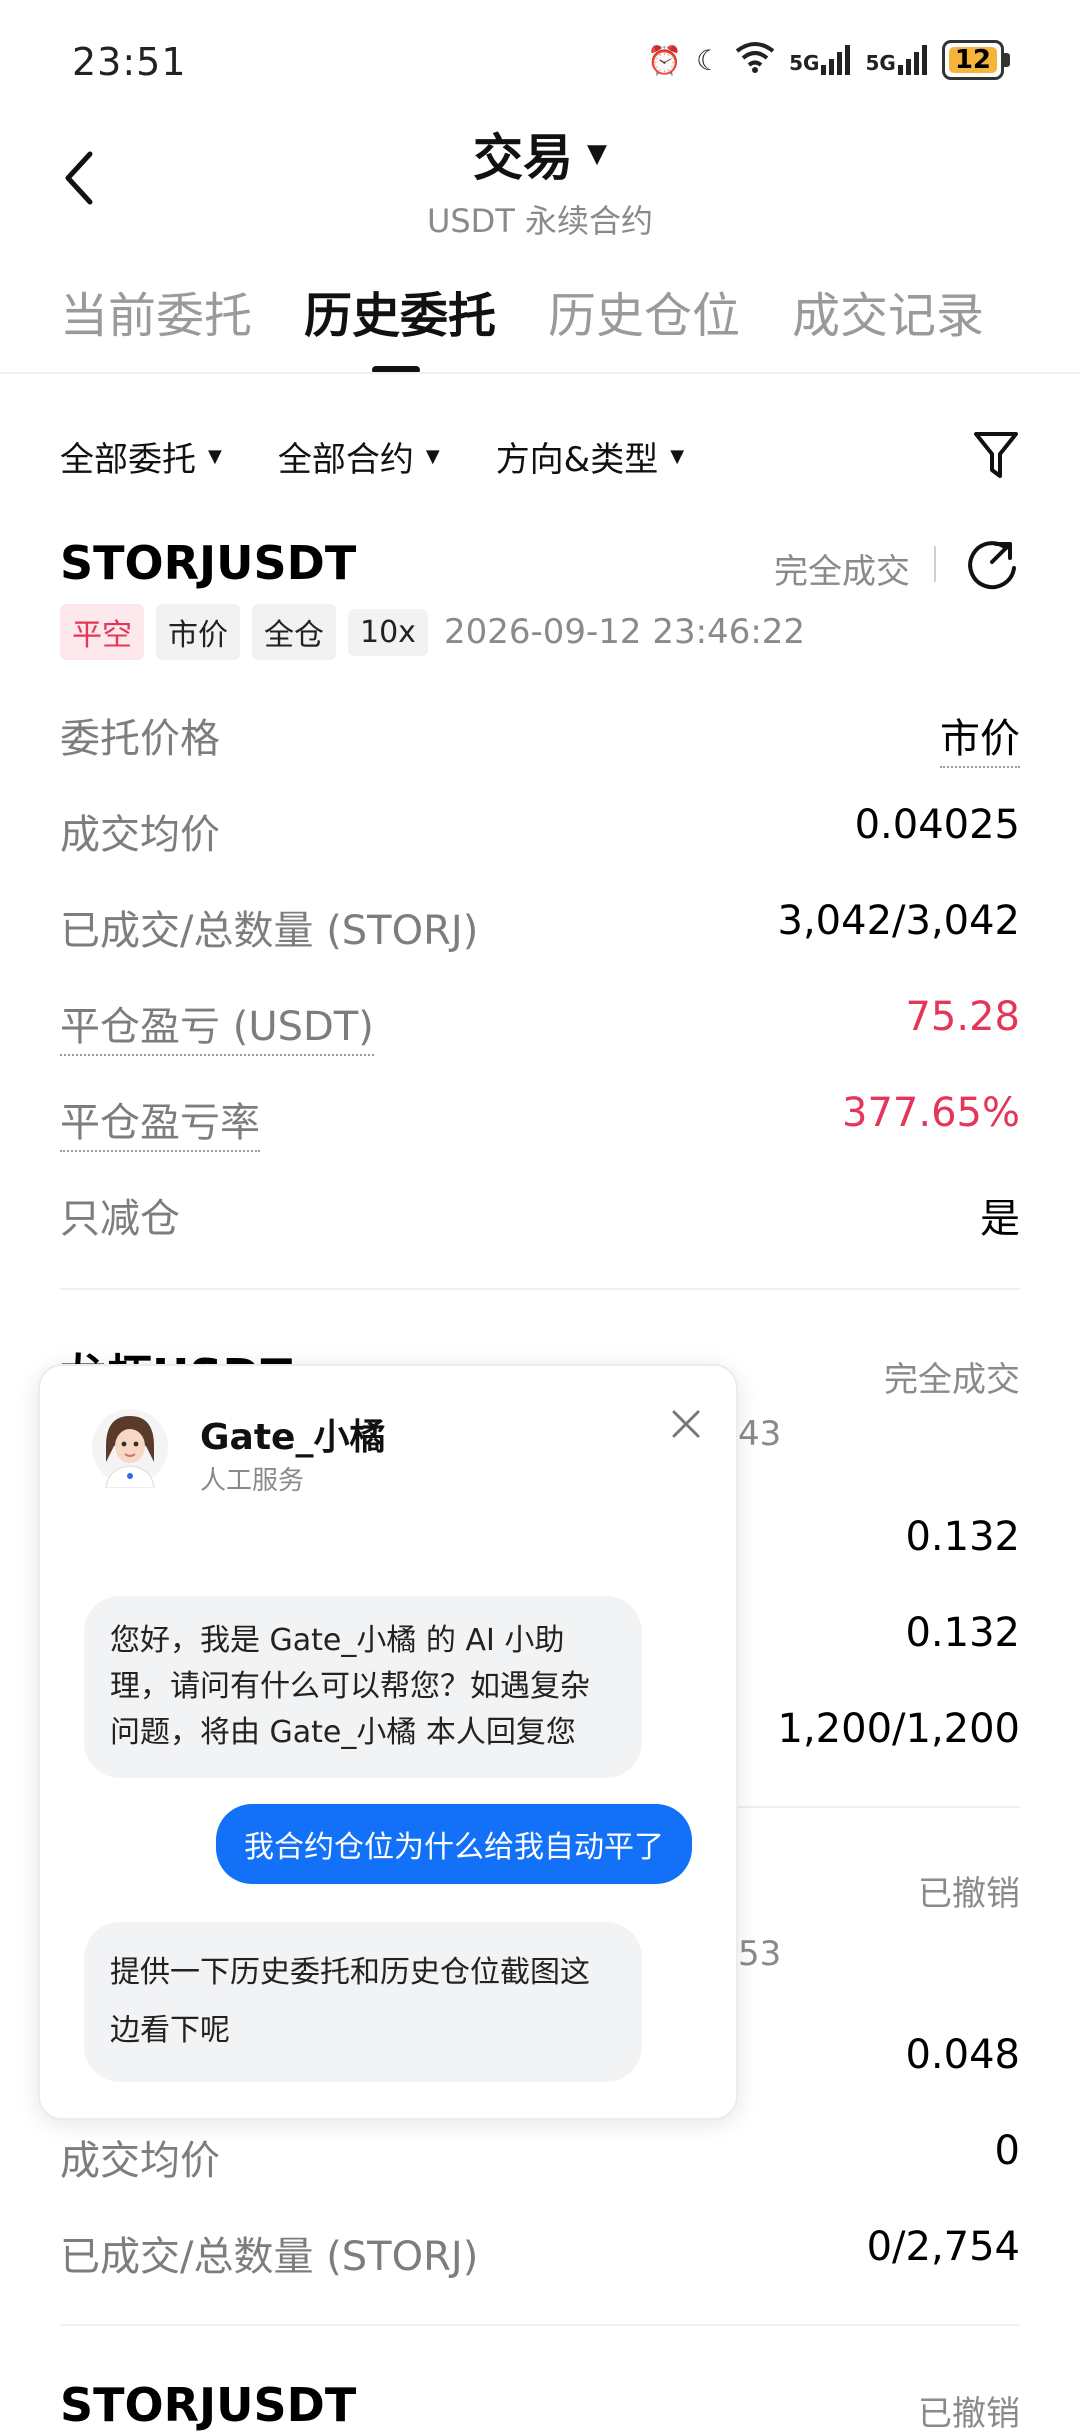  Describe the element at coordinates (1000, 1219) in the screenshot. I see `row-value: 是` at that location.